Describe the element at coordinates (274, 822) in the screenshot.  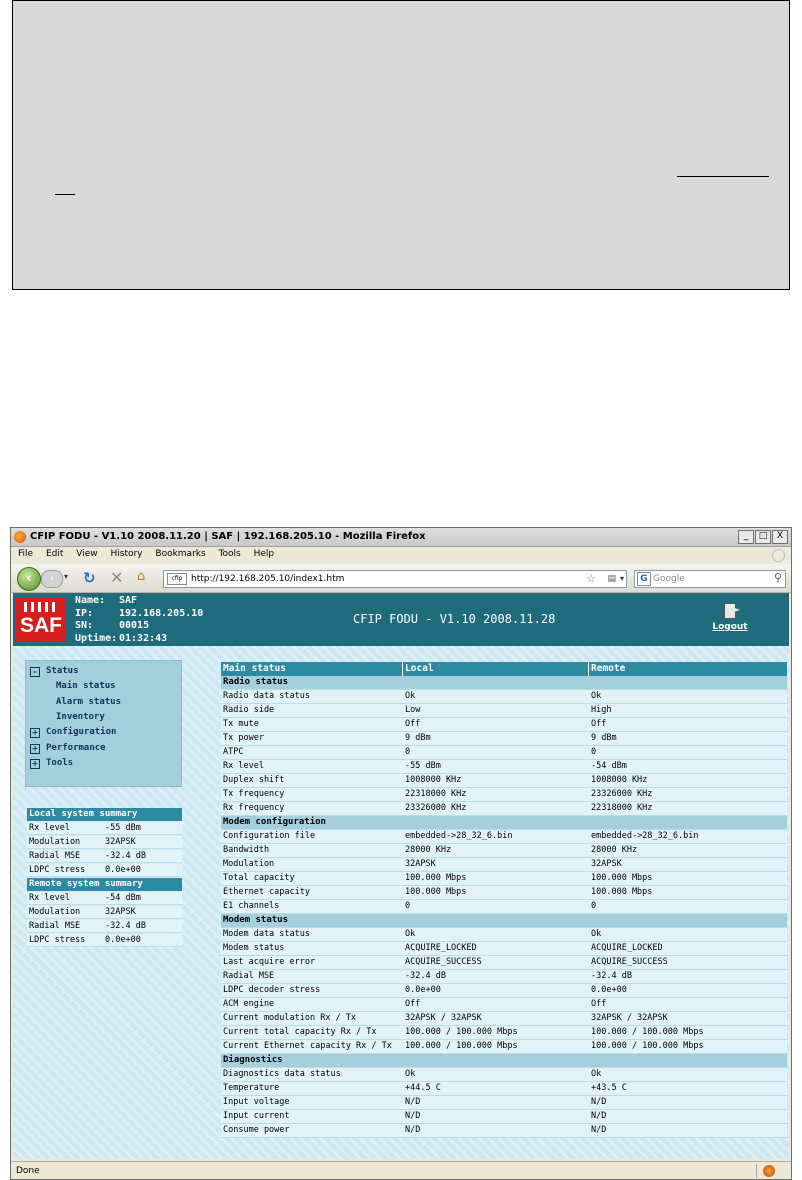
I see `section-title: Modem configuration` at that location.